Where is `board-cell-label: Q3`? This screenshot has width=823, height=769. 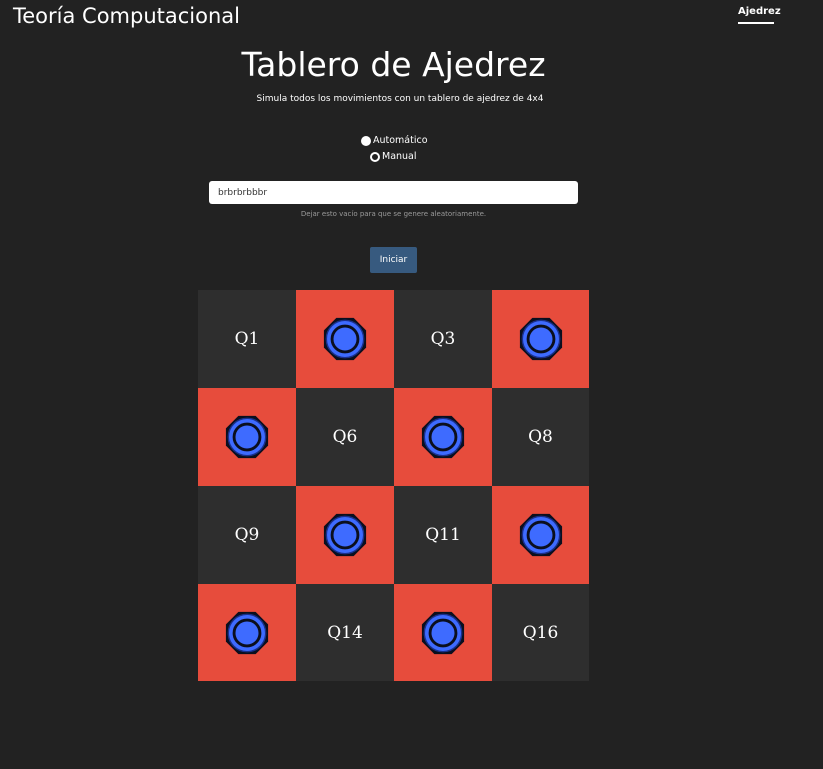
board-cell-label: Q3 is located at coordinates (443, 339).